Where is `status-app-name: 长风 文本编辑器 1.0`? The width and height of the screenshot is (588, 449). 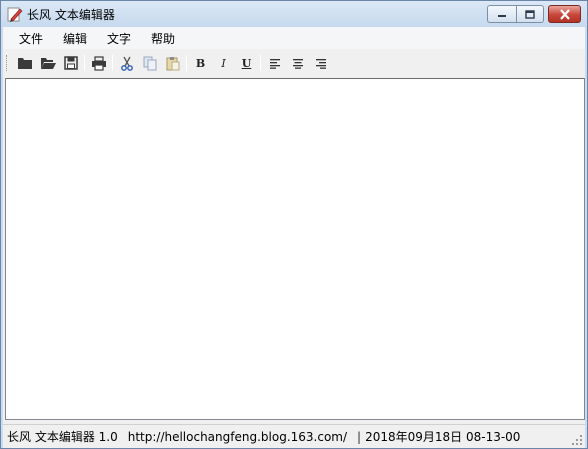 status-app-name: 长风 文本编辑器 1.0 is located at coordinates (62, 437).